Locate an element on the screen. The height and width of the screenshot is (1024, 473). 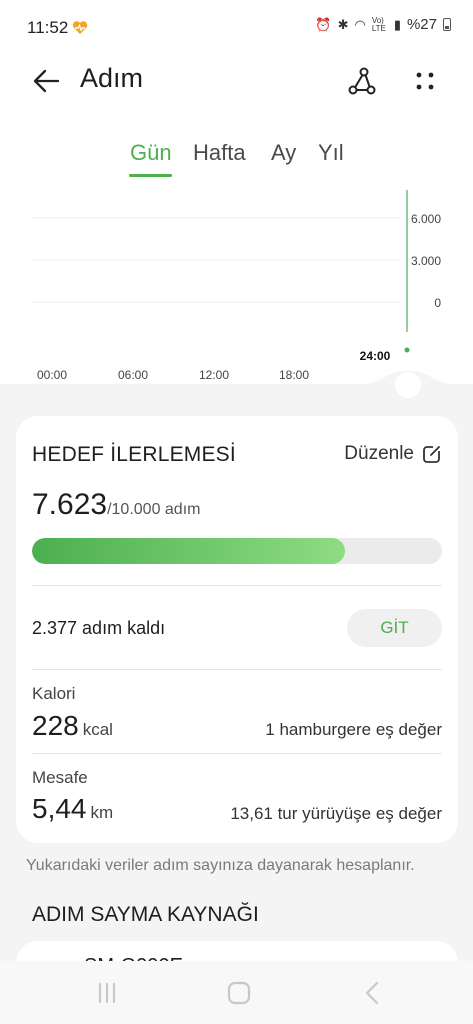
distance-label: Mesafe is located at coordinates (60, 777).